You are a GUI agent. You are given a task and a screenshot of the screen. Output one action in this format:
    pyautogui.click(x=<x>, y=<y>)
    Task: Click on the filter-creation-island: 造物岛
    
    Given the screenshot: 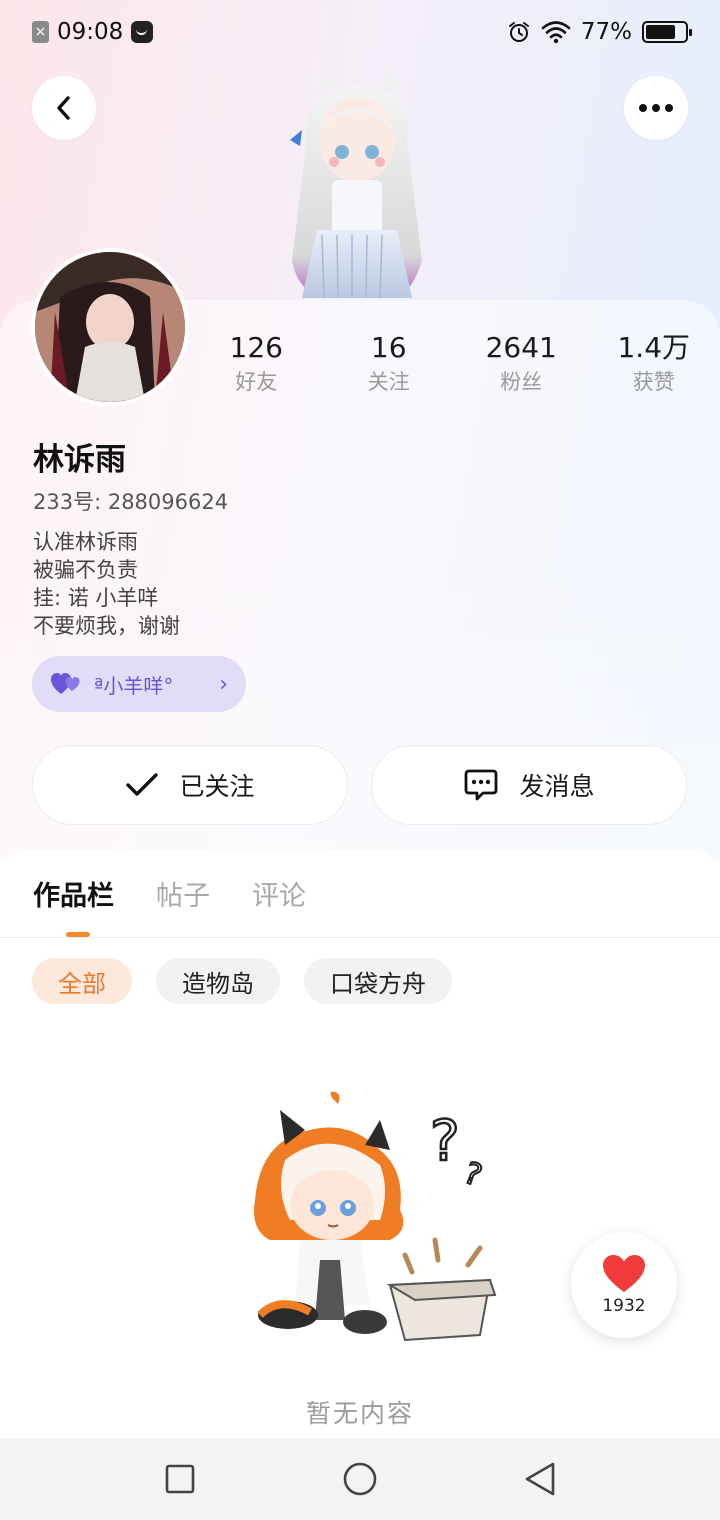 What is the action you would take?
    pyautogui.click(x=218, y=981)
    